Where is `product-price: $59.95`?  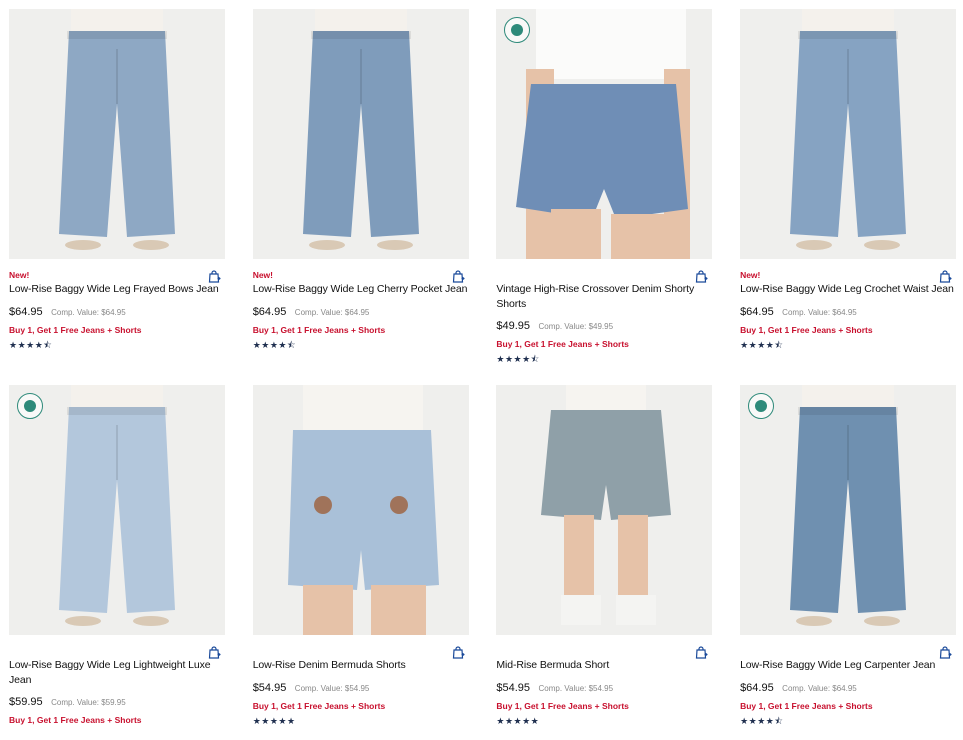
product-price: $59.95 is located at coordinates (26, 702).